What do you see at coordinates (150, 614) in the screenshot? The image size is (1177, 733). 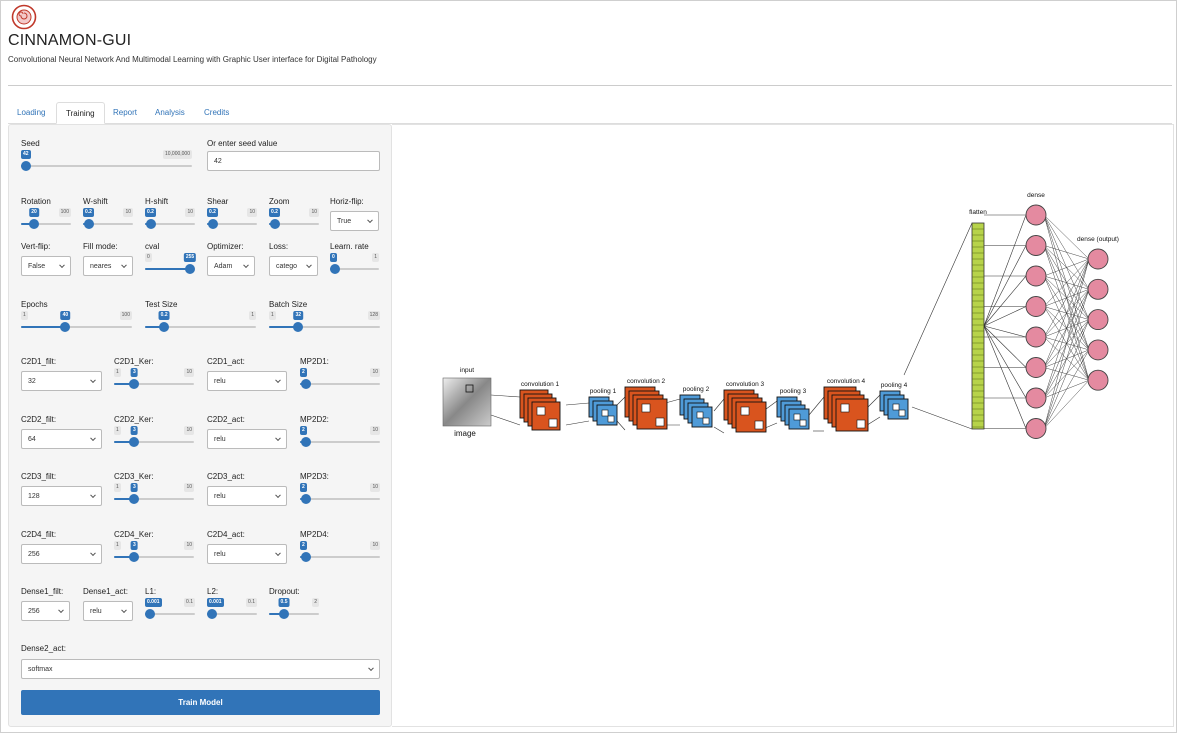 I see `l1-handle` at bounding box center [150, 614].